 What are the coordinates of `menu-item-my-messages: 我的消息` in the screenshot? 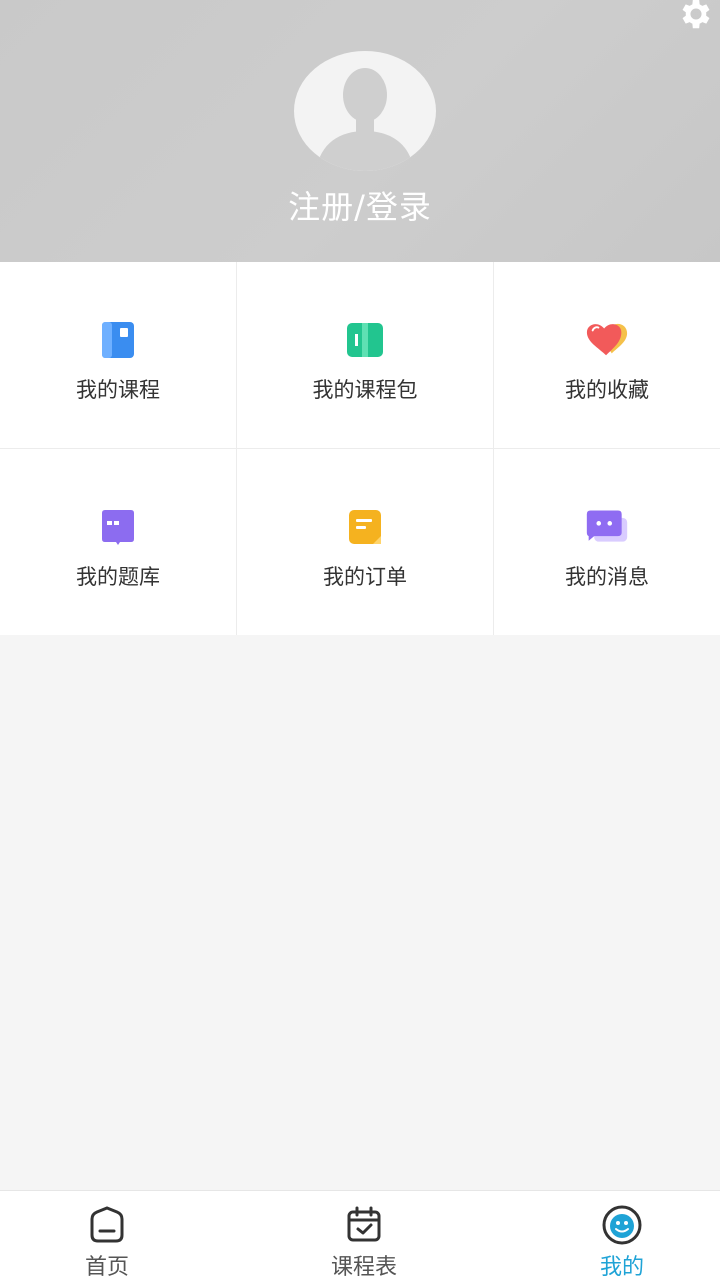 It's located at (607, 542).